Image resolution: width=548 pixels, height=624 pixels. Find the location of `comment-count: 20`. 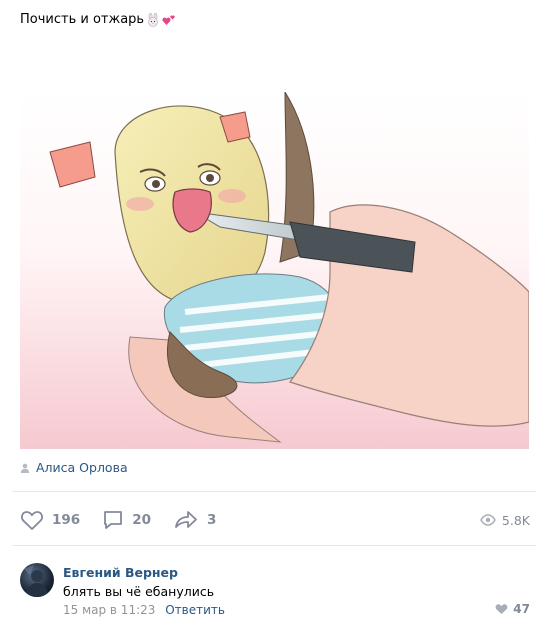

comment-count: 20 is located at coordinates (141, 520).